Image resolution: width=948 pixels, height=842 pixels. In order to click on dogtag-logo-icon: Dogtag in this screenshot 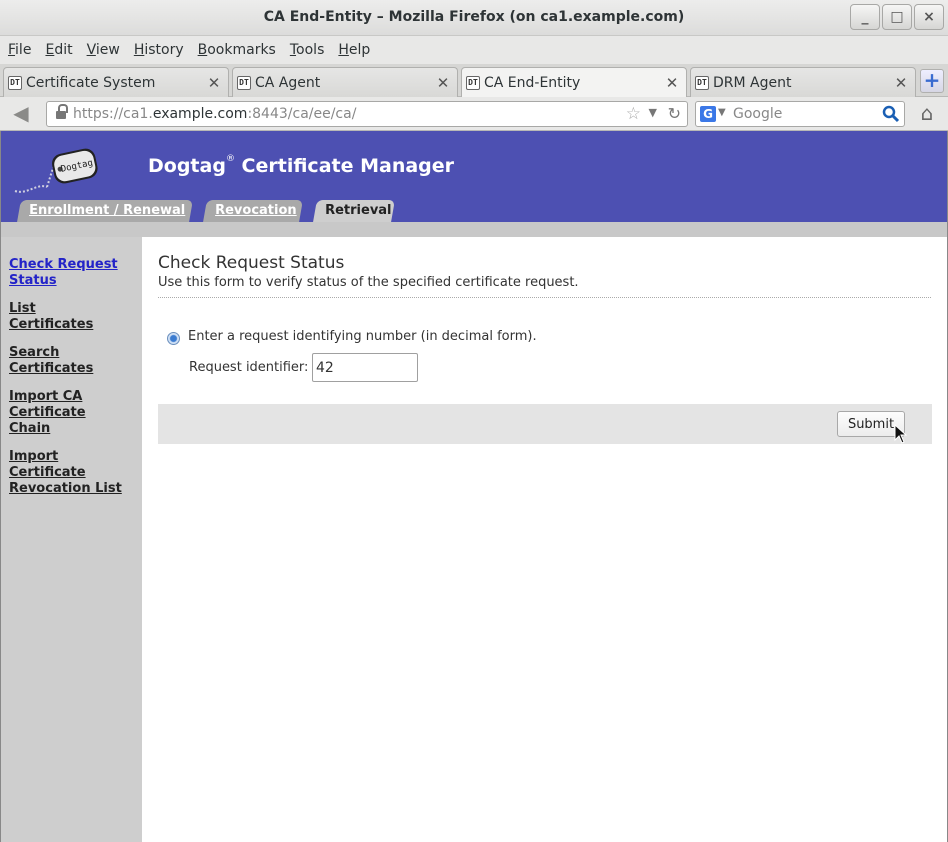, I will do `click(56, 170)`.